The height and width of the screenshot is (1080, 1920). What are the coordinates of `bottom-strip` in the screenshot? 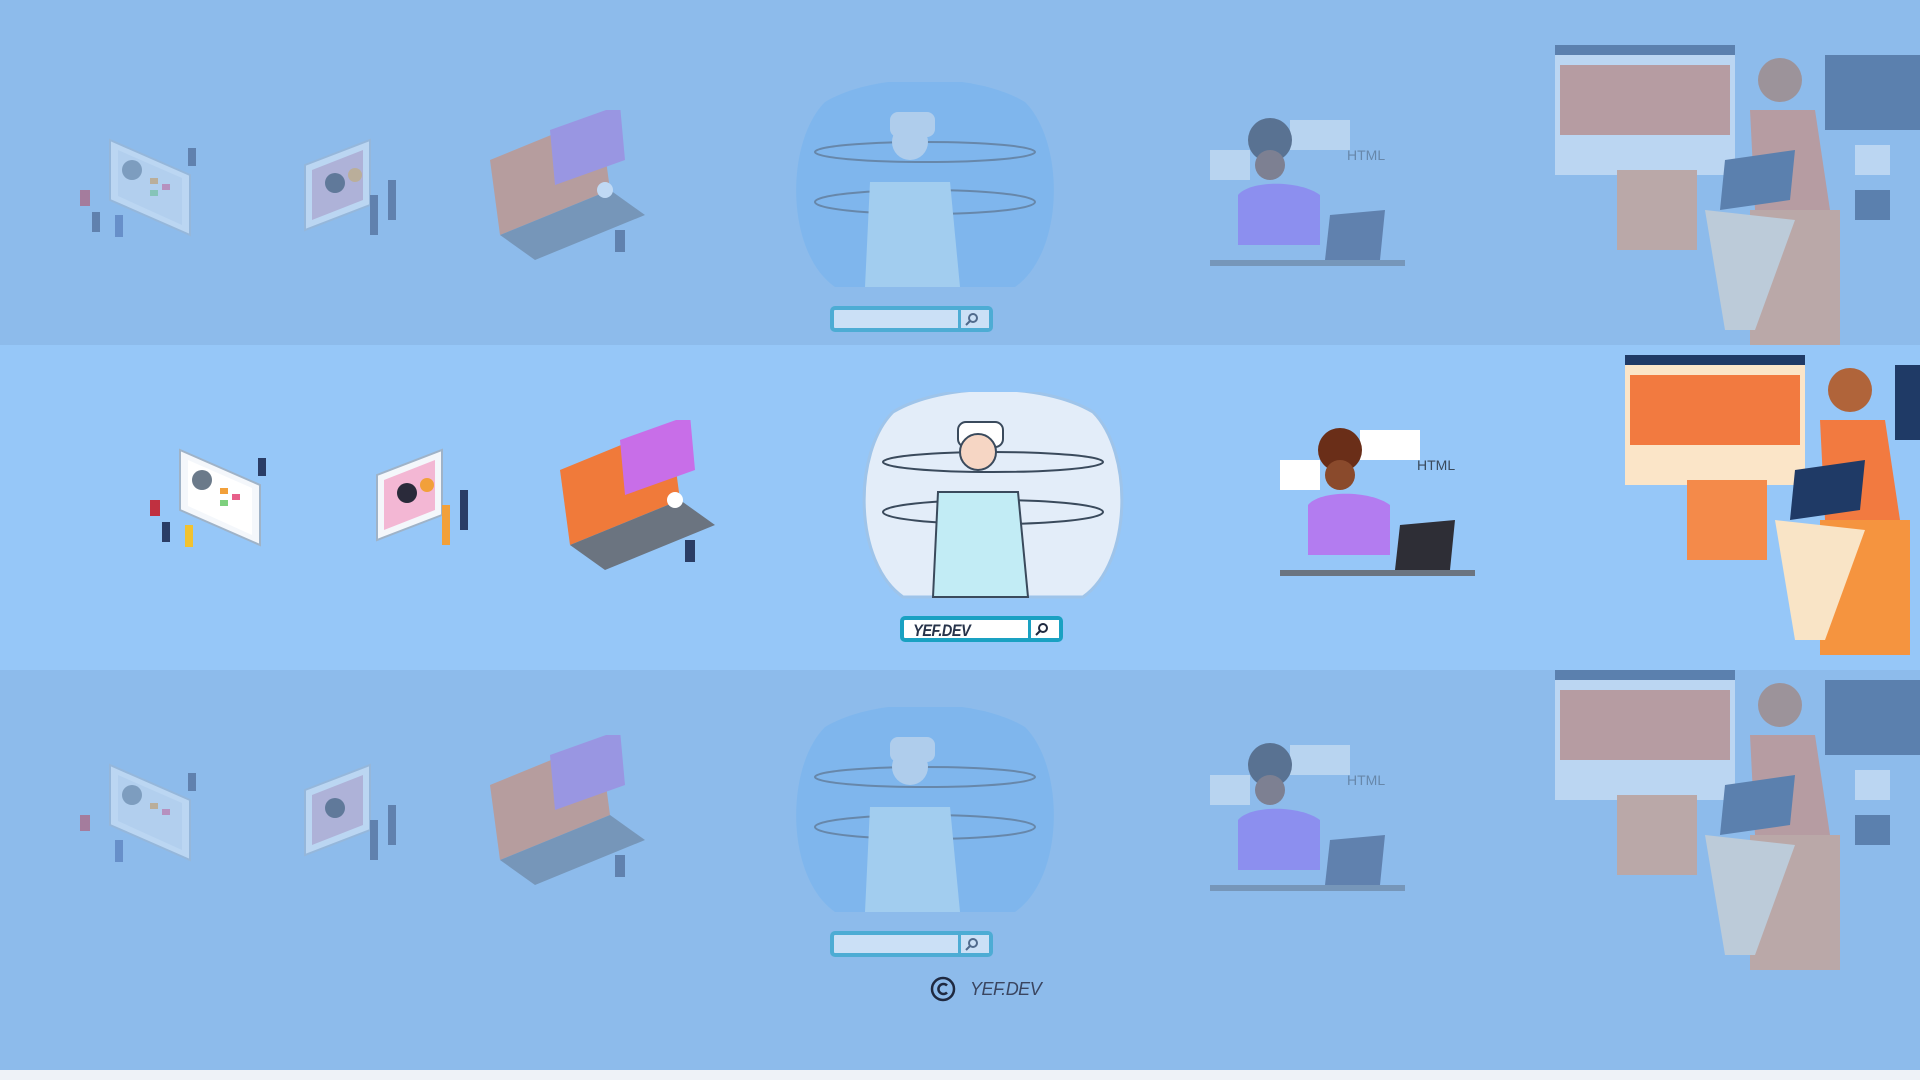 It's located at (960, 1075).